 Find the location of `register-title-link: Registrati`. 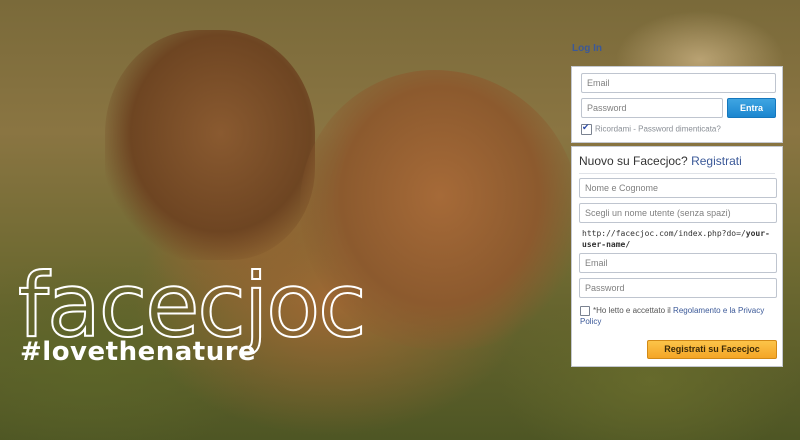

register-title-link: Registrati is located at coordinates (716, 161).